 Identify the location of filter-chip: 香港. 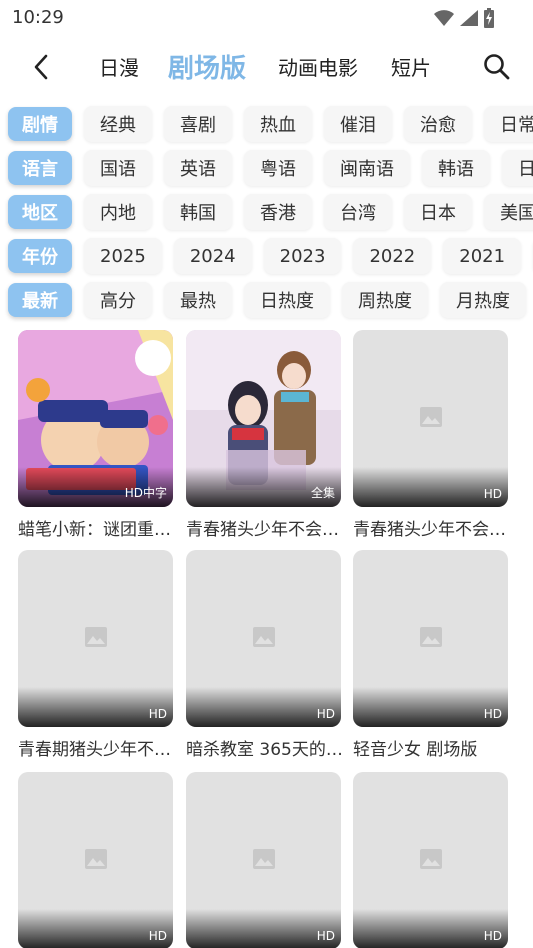
(278, 212).